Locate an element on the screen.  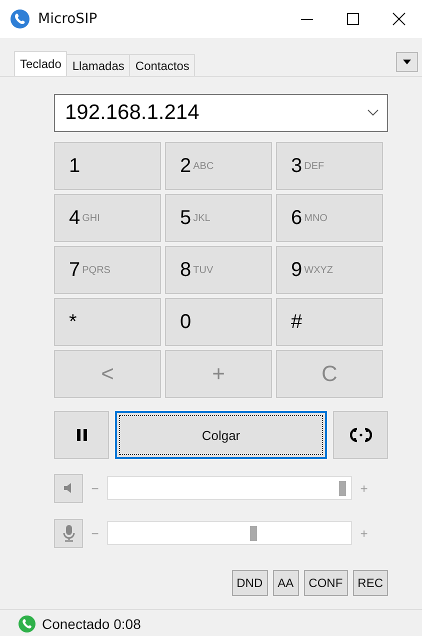
transfer-button is located at coordinates (360, 435).